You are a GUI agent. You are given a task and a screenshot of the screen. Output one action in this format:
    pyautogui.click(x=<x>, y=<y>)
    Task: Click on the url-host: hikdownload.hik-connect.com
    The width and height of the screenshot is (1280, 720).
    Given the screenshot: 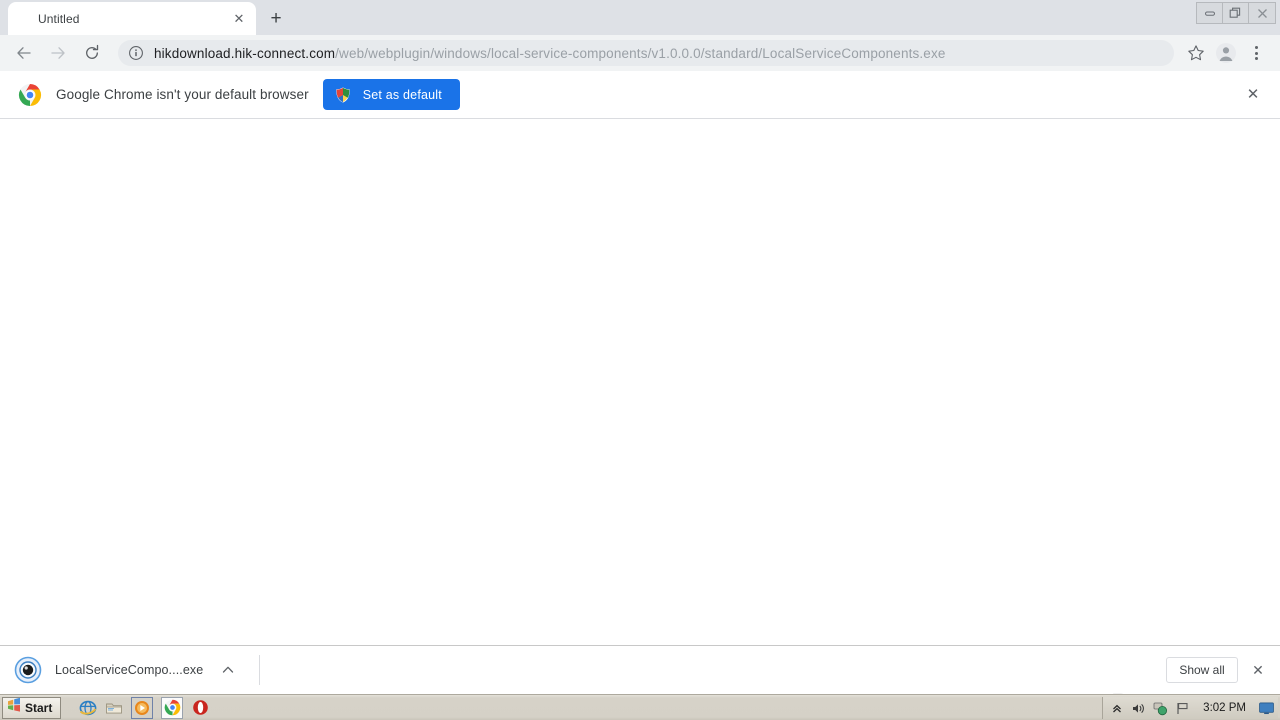 What is the action you would take?
    pyautogui.click(x=245, y=53)
    